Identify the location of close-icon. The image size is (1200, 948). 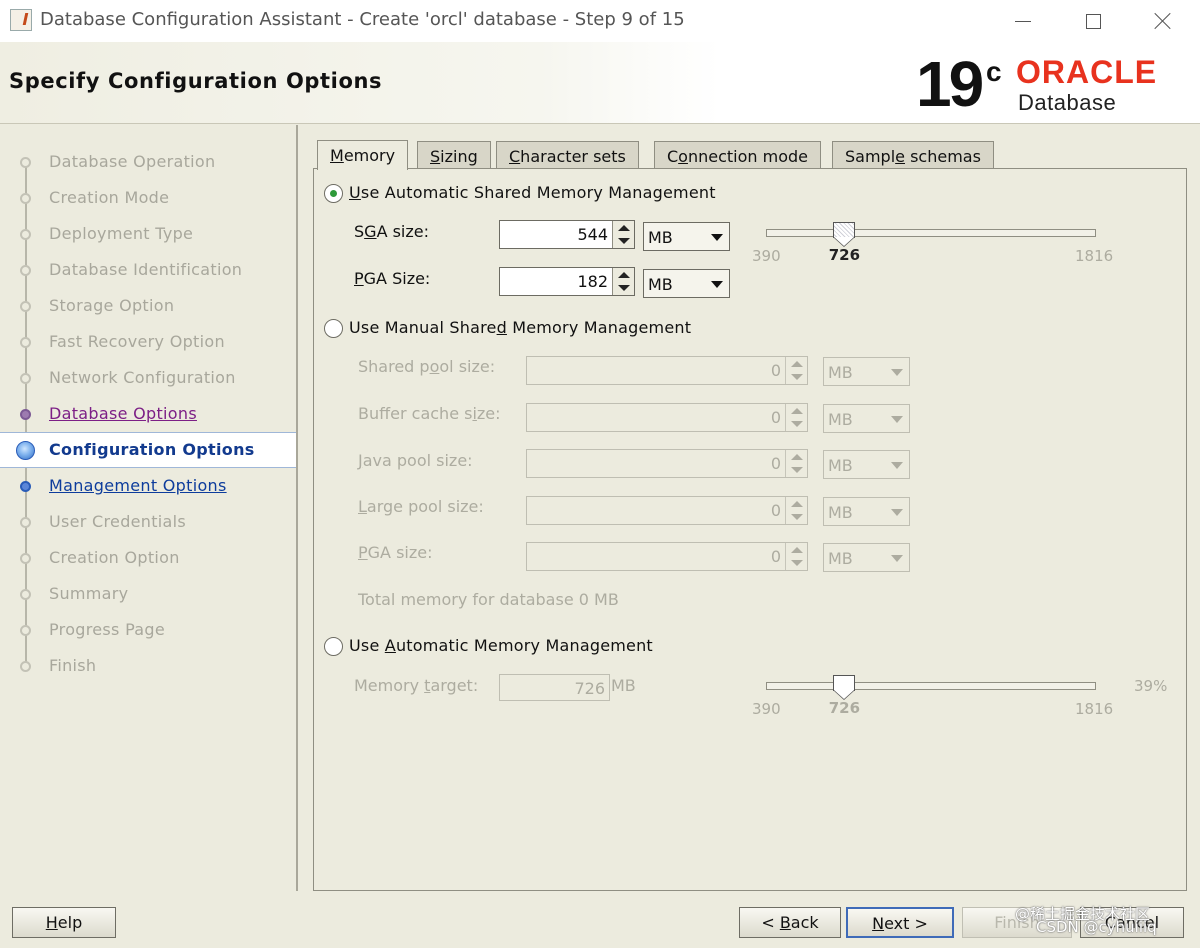
(1163, 21).